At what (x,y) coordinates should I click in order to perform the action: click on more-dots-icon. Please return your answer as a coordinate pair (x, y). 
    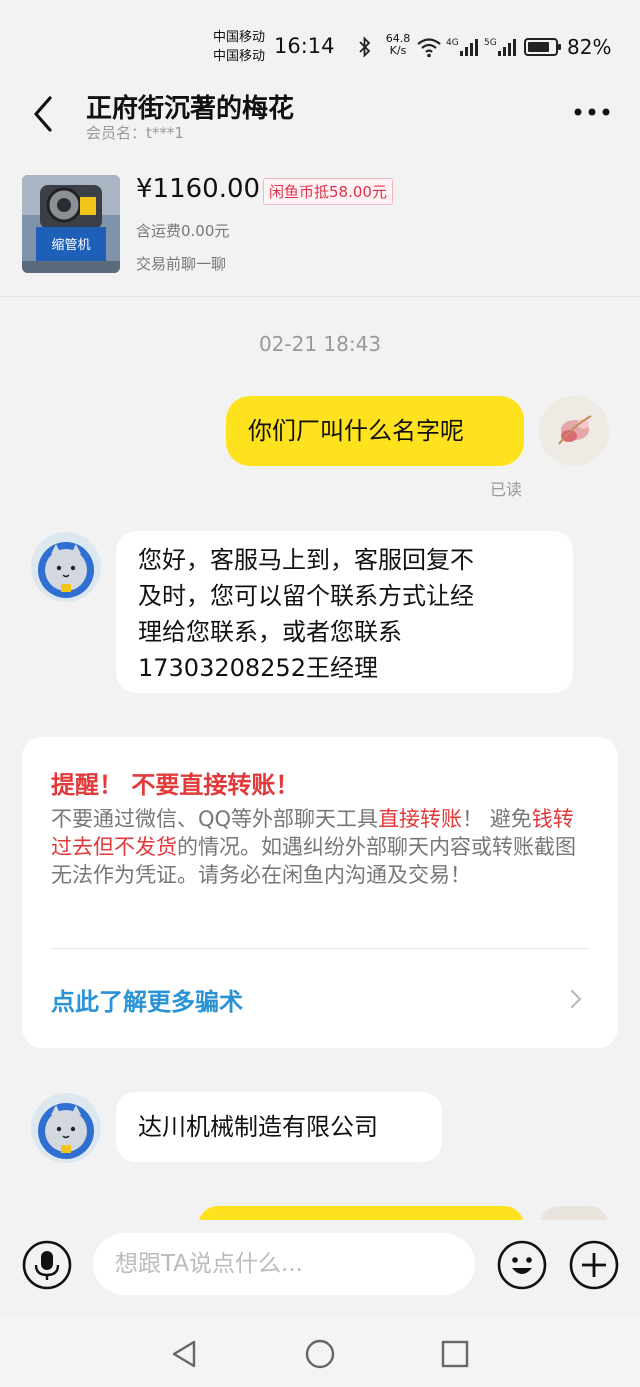
    Looking at the image, I should click on (592, 112).